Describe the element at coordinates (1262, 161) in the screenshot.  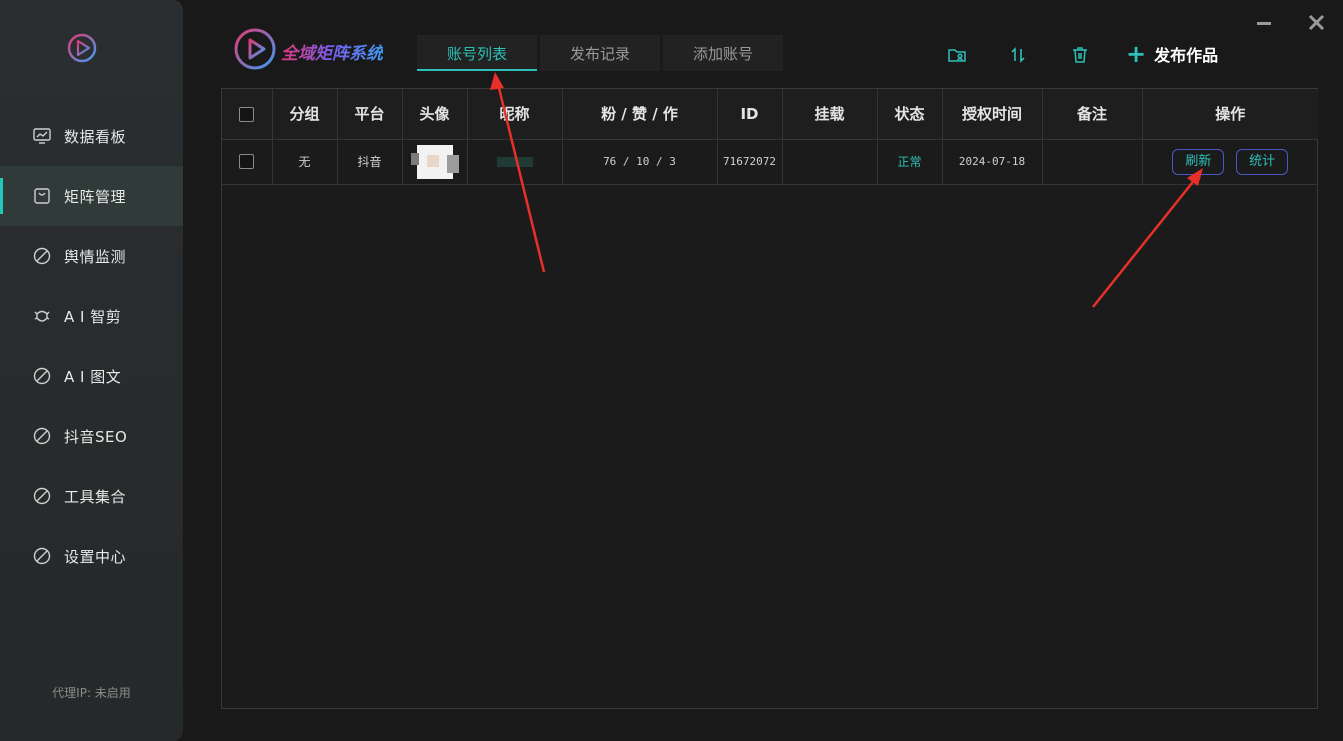
I see `stats-button: 统计` at that location.